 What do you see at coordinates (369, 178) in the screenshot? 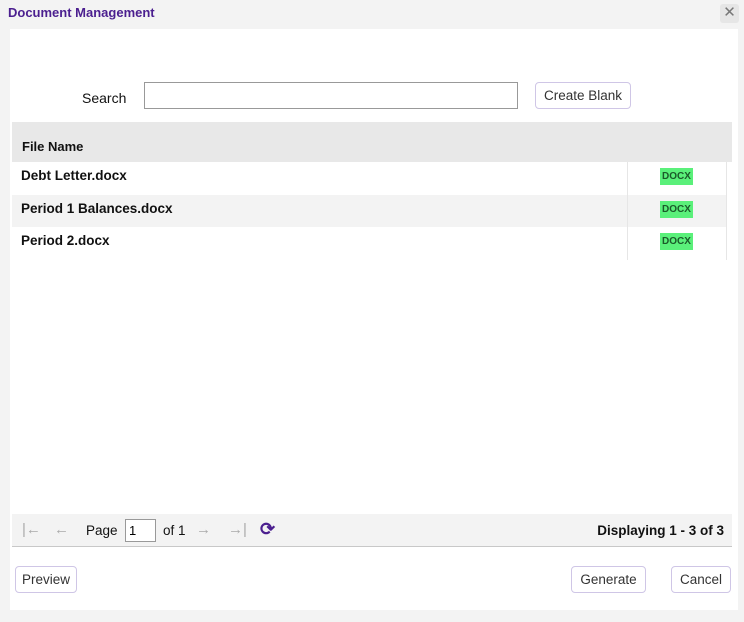
I see `table-row: Debt Letter.docx DOCX` at bounding box center [369, 178].